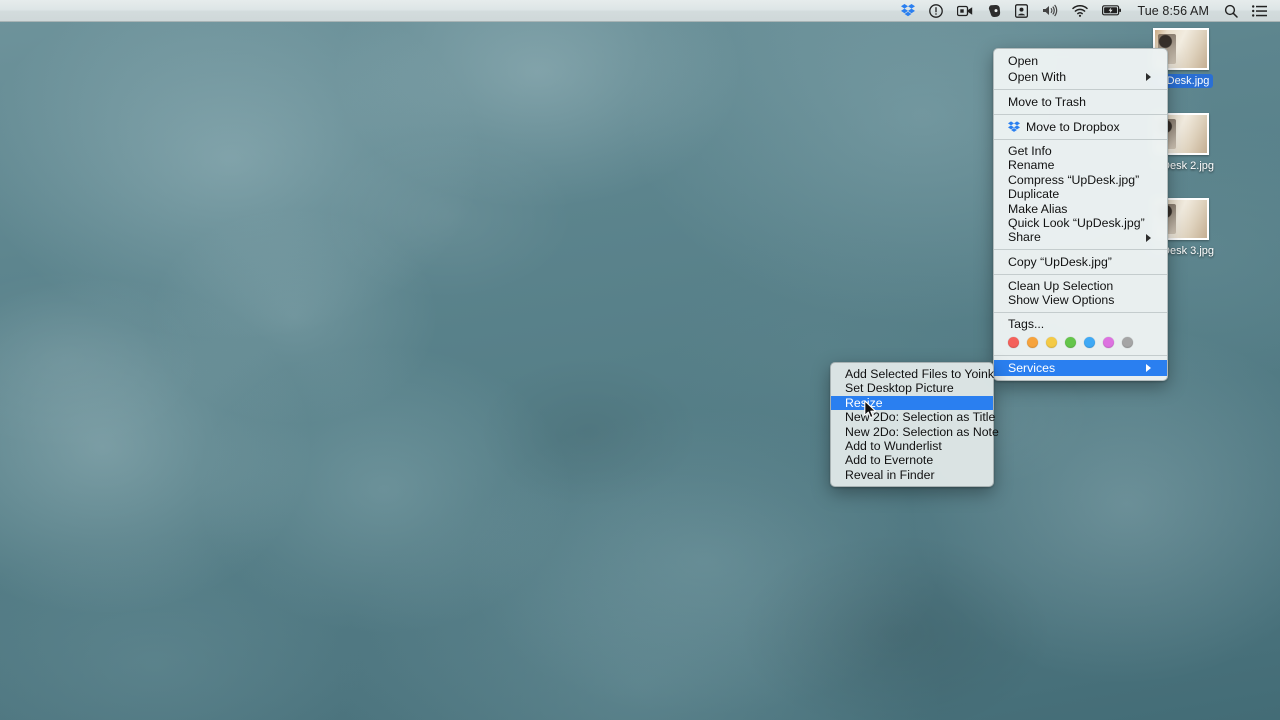  Describe the element at coordinates (1080, 341) in the screenshot. I see `tag-color-row` at that location.